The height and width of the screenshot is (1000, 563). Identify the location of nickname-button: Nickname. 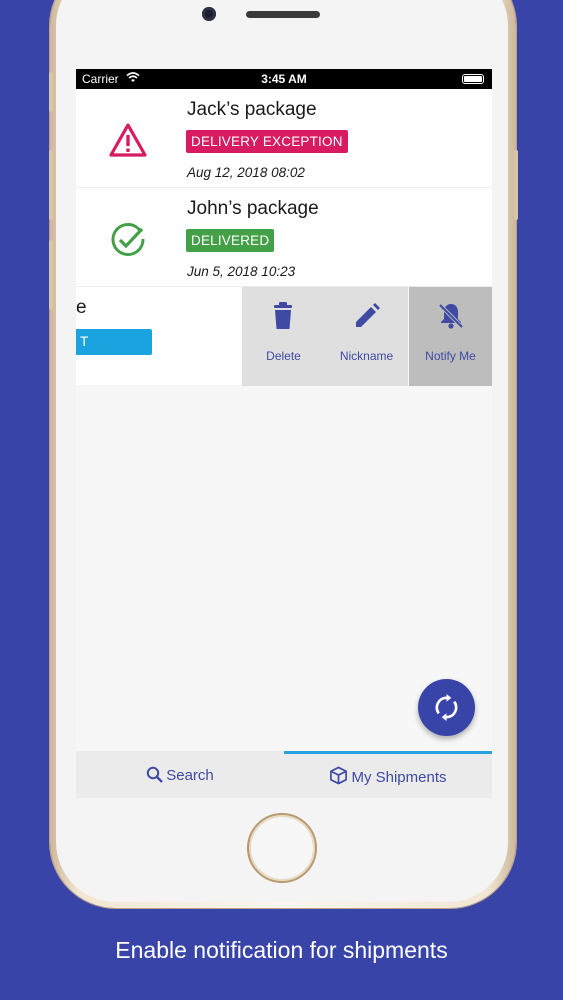
(366, 336).